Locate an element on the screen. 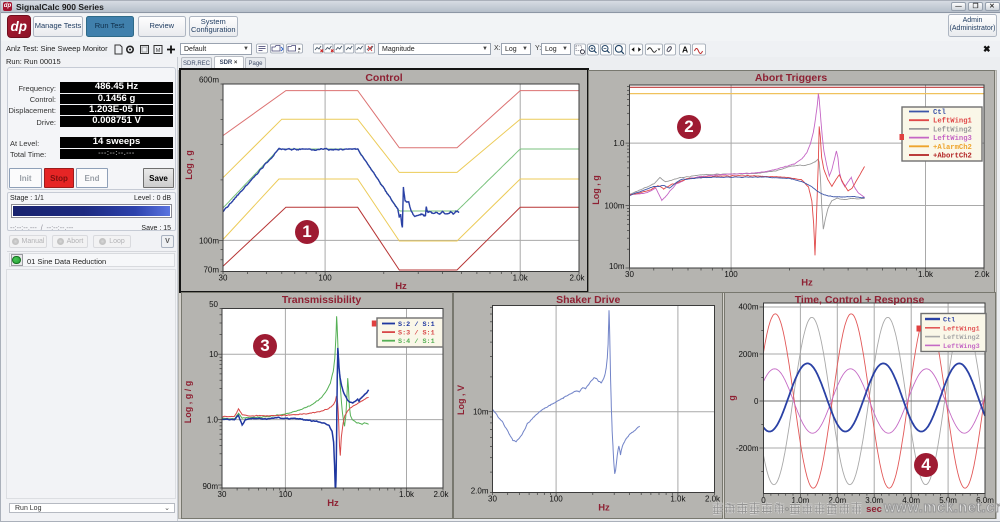  svg-text: A is located at coordinates (685, 49).